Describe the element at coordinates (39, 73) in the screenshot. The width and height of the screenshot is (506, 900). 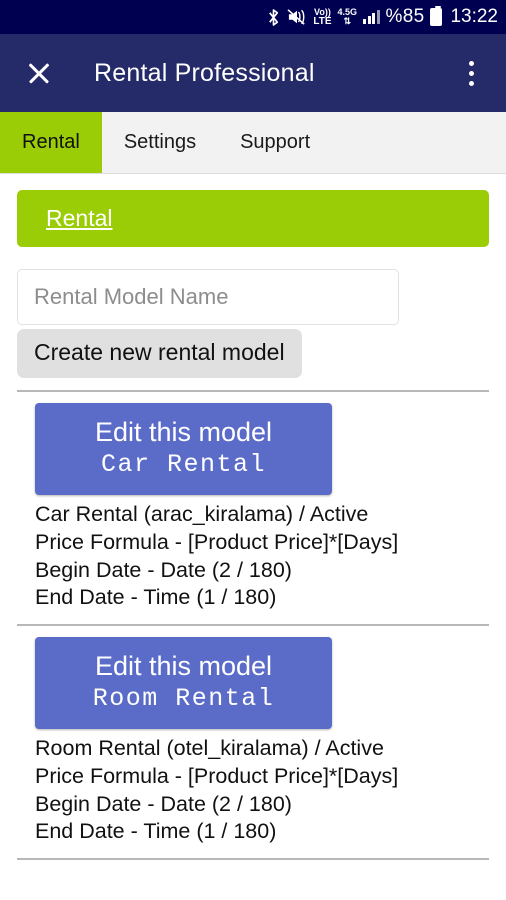
I see `close-icon` at that location.